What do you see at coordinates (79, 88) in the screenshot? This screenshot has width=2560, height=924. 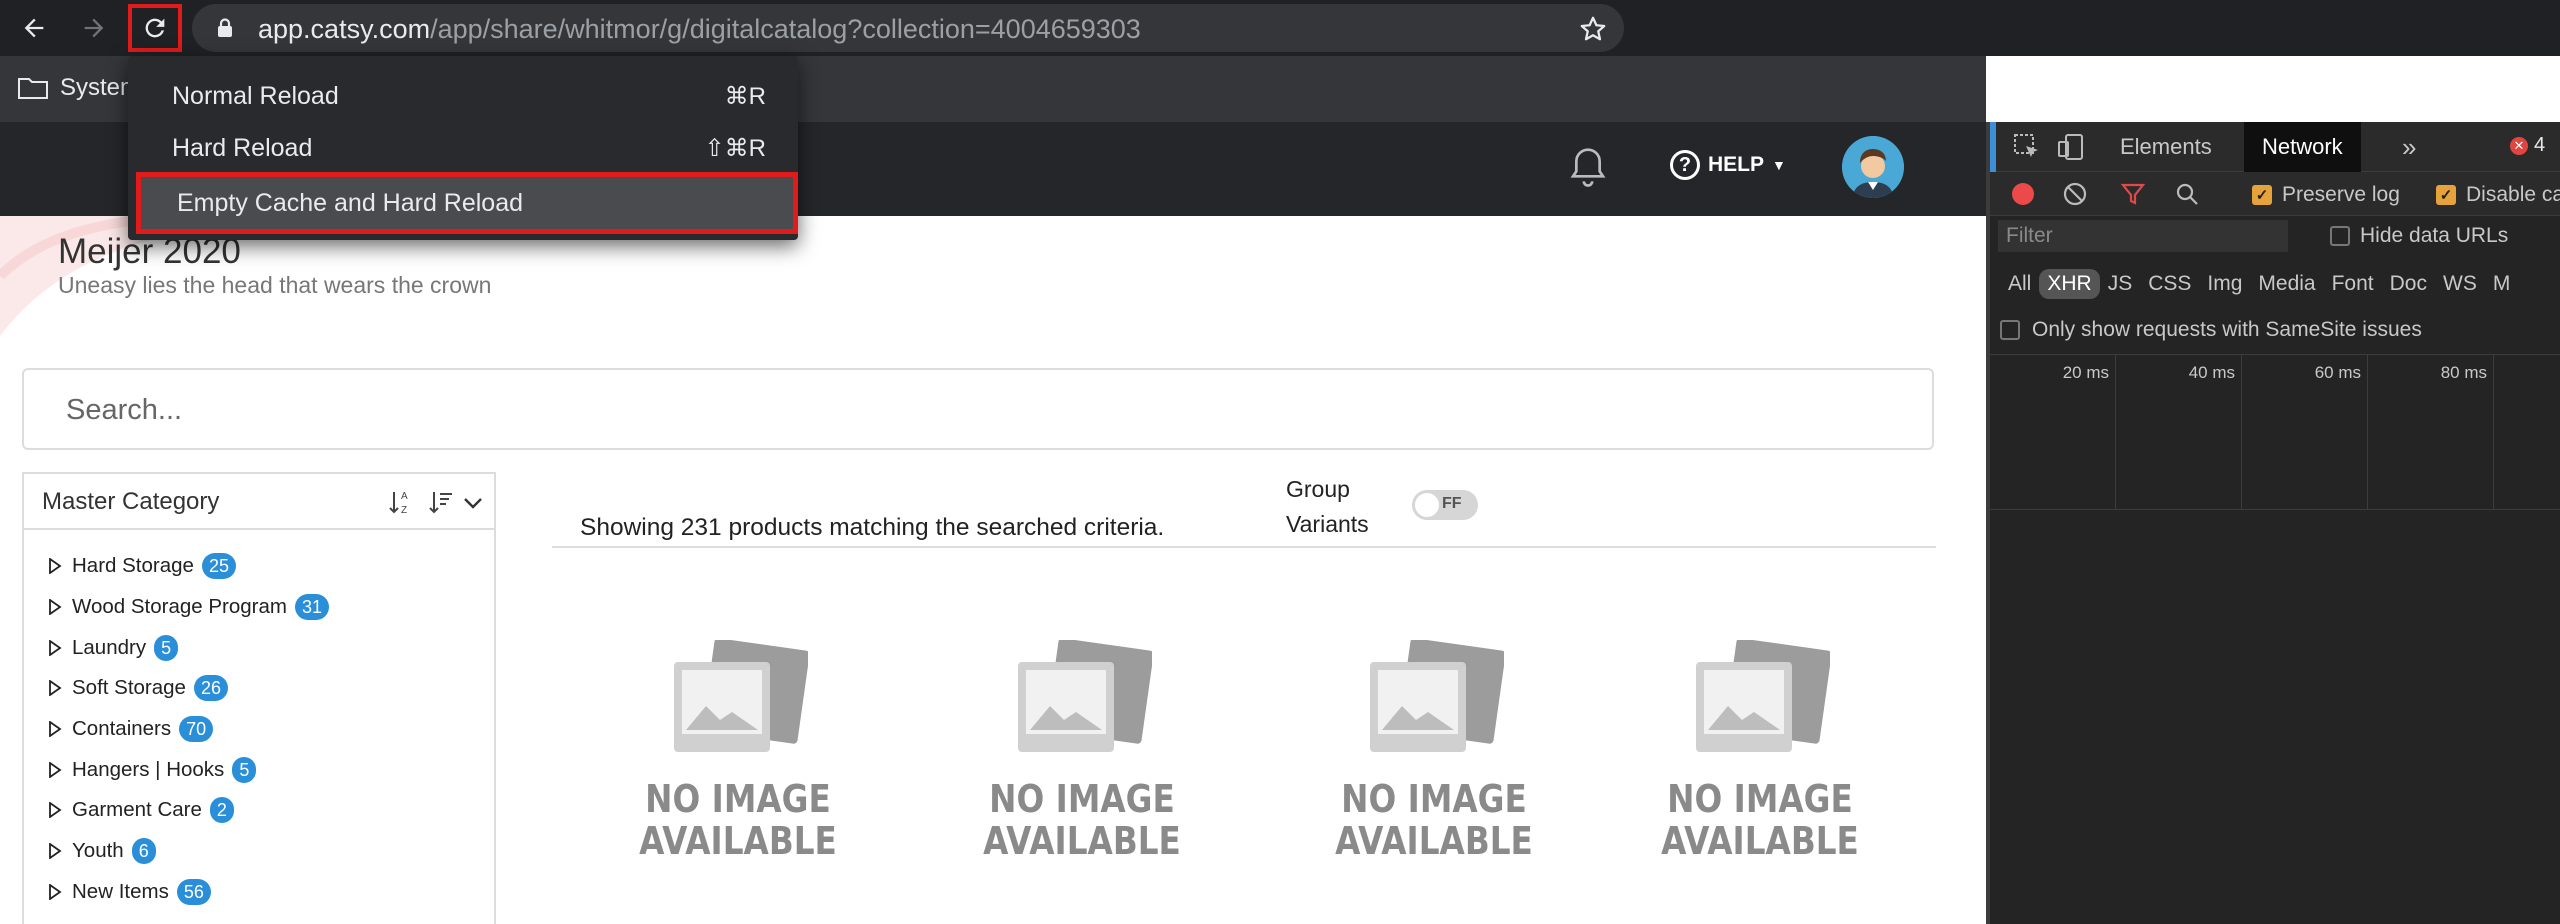 I see `bookmark-folder: System` at bounding box center [79, 88].